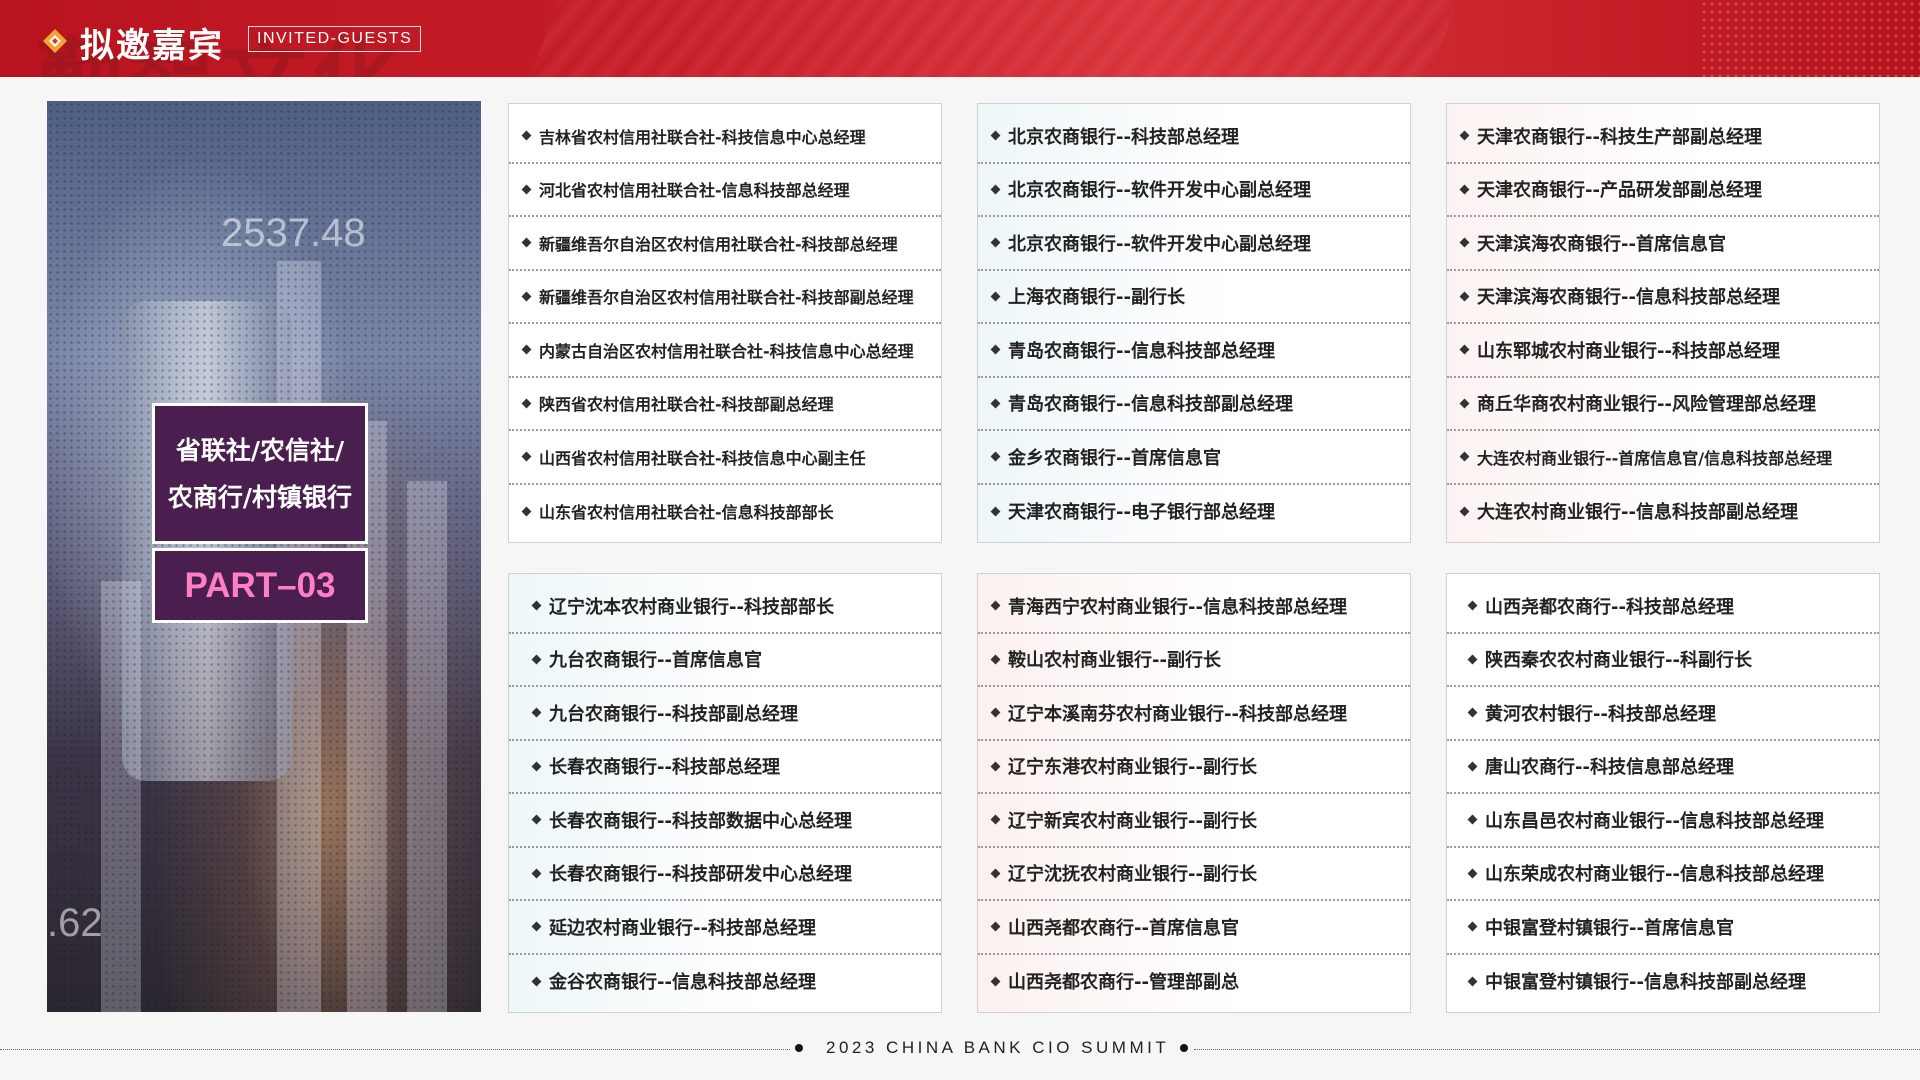 This screenshot has height=1080, width=1920. I want to click on guest-list-item: 北京农商银行--科技部总经理, so click(1194, 137).